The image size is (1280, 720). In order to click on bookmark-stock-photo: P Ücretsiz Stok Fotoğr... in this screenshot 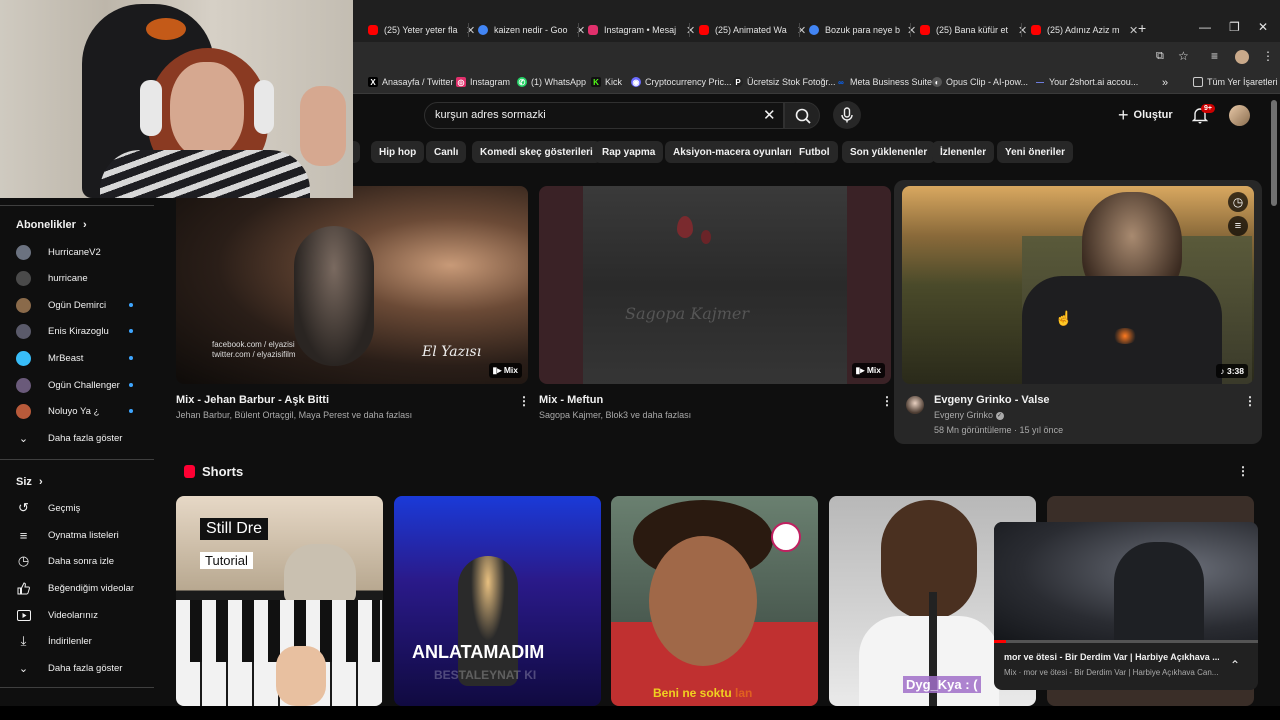, I will do `click(784, 82)`.